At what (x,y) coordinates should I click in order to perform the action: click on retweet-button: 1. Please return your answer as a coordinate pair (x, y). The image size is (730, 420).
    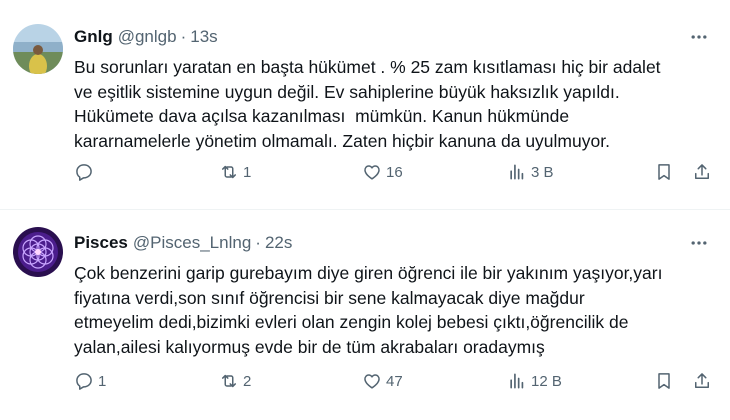
    Looking at the image, I should click on (235, 172).